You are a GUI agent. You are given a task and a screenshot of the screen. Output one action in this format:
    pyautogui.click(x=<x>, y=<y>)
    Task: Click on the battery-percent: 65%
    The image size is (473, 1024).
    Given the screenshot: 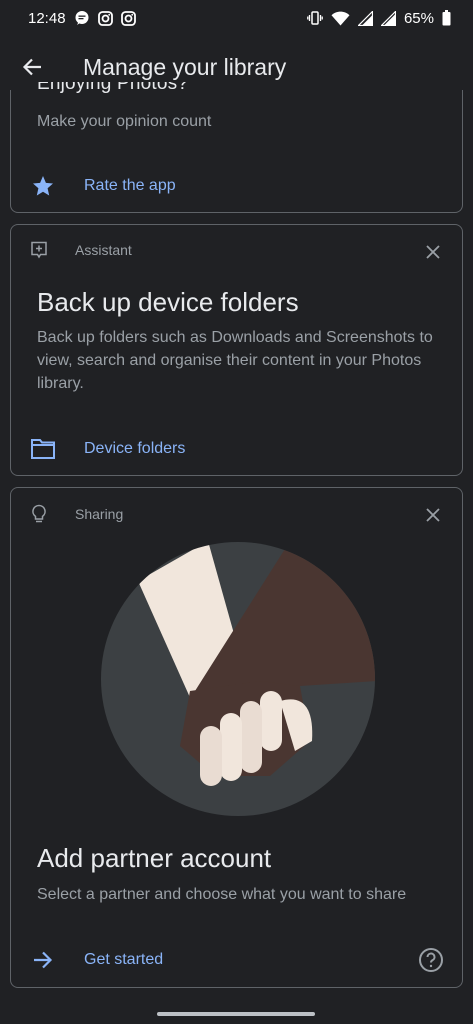 What is the action you would take?
    pyautogui.click(x=418, y=18)
    